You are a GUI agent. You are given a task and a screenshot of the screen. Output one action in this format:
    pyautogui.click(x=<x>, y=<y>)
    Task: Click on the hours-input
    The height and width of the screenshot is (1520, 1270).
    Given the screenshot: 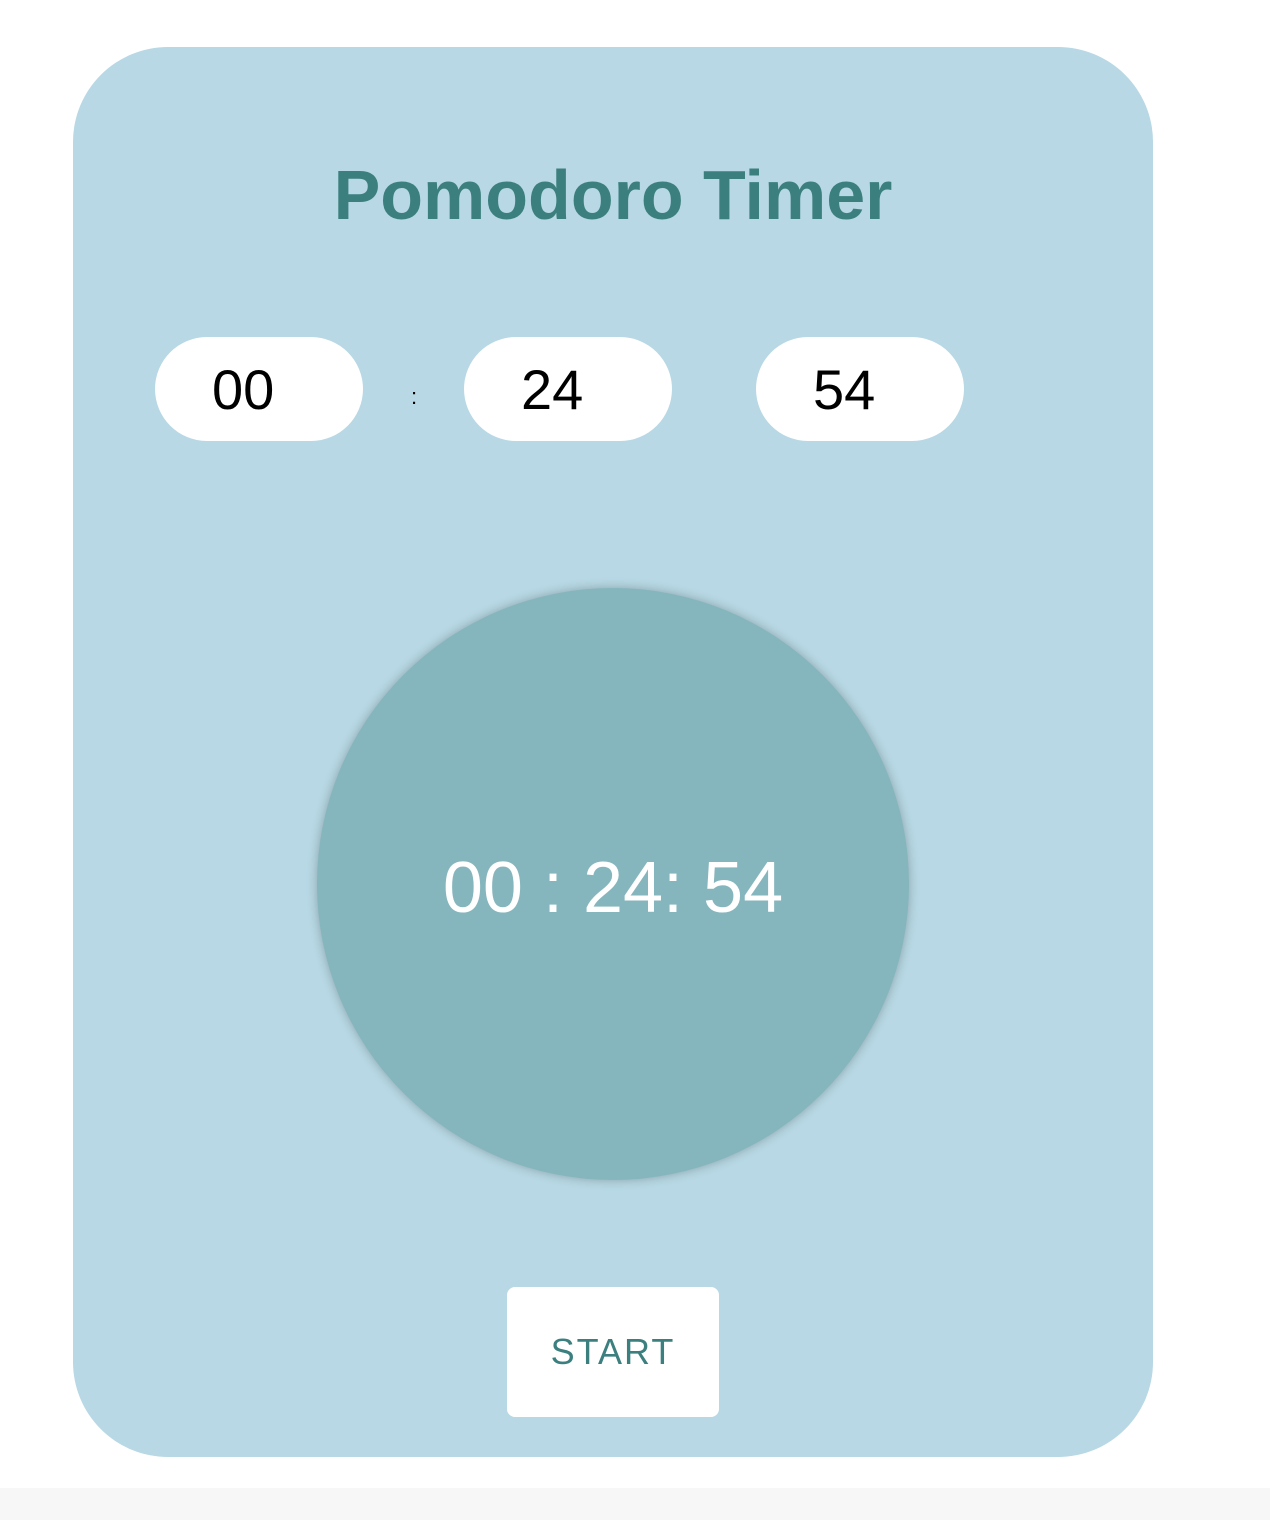 What is the action you would take?
    pyautogui.click(x=259, y=389)
    